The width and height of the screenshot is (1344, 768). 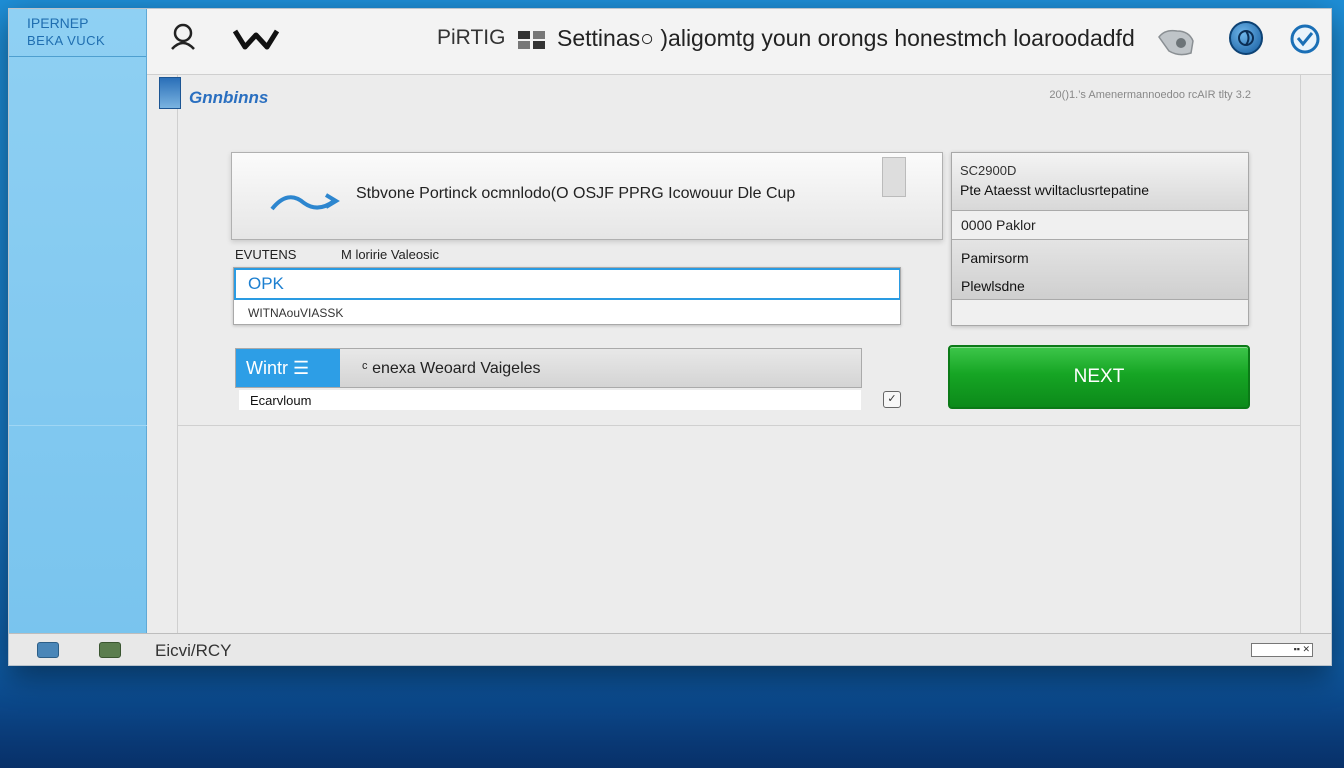 What do you see at coordinates (110, 650) in the screenshot?
I see `terminal-icon` at bounding box center [110, 650].